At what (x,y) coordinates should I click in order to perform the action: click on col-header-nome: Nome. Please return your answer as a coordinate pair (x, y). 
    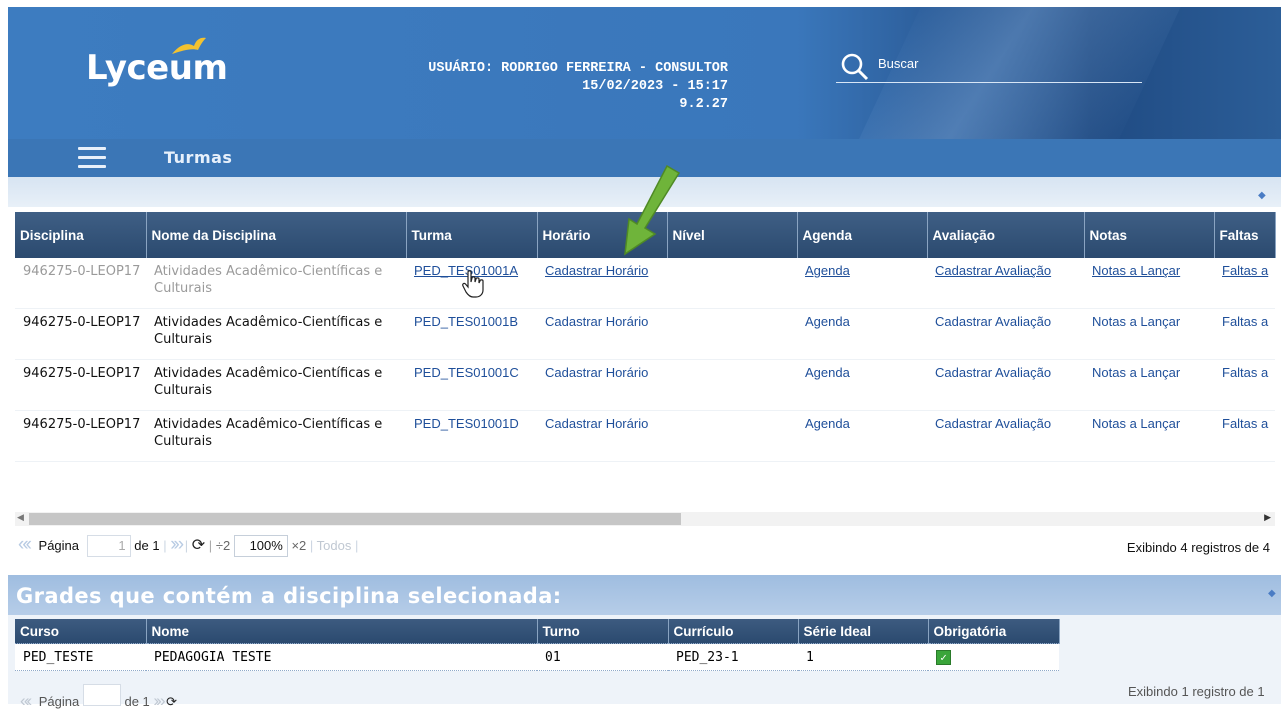
    Looking at the image, I should click on (342, 631).